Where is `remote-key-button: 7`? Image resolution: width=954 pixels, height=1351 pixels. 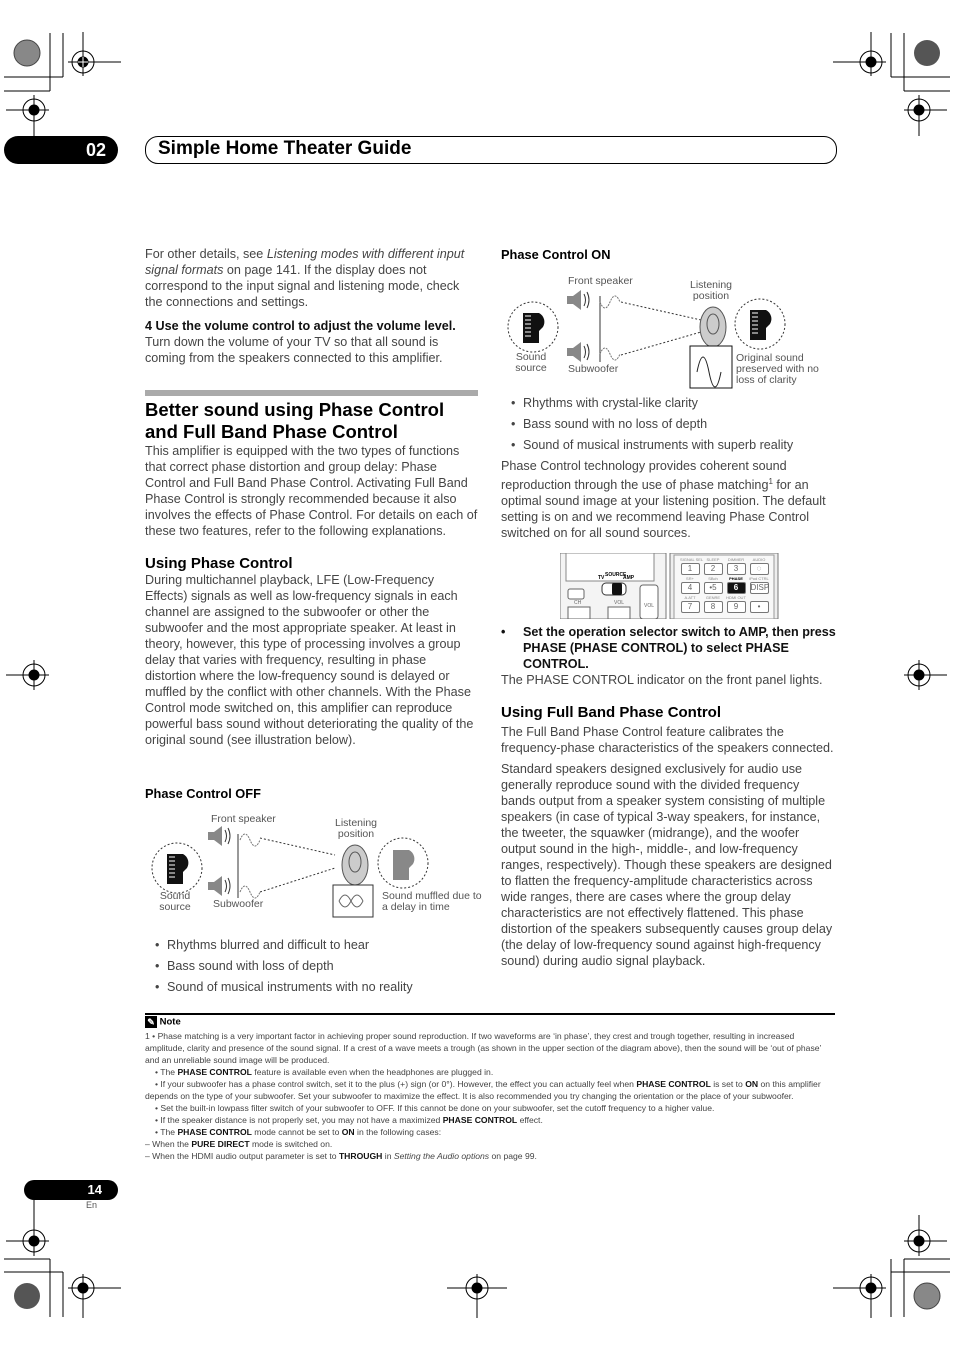
remote-key-button: 7 is located at coordinates (690, 607).